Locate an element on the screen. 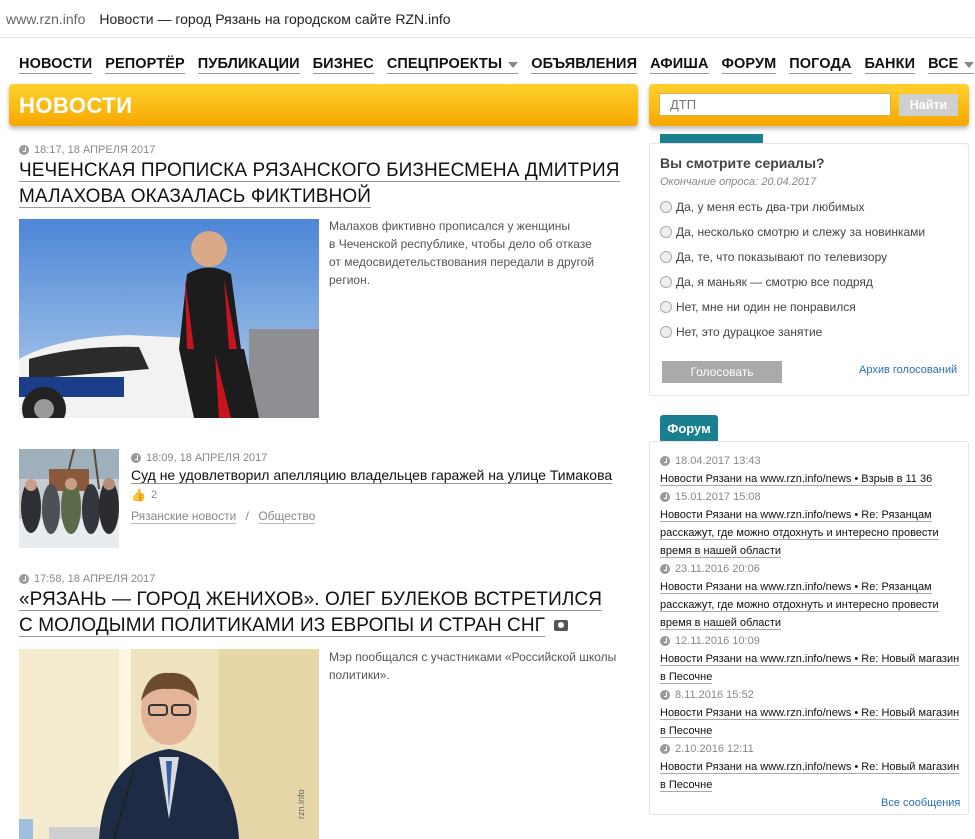 The image size is (975, 839). forum-time-text: 12.11.2016 10:09 is located at coordinates (717, 641).